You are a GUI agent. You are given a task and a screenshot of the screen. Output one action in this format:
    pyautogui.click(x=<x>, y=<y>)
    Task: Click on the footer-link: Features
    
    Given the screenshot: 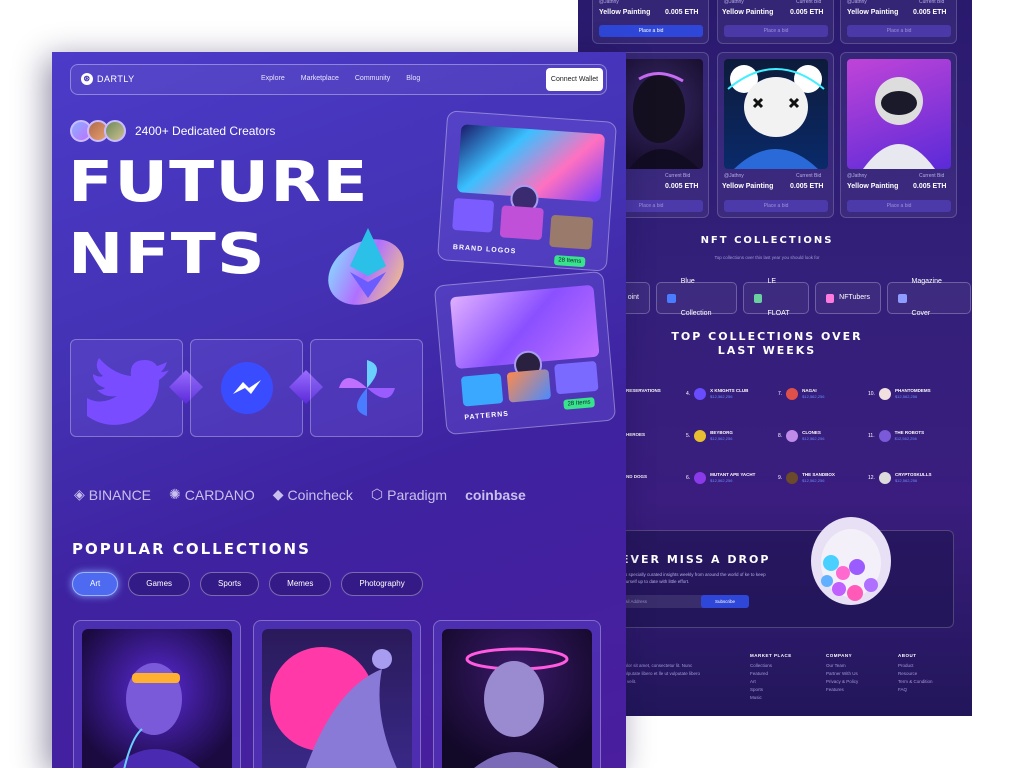 What is the action you would take?
    pyautogui.click(x=842, y=690)
    